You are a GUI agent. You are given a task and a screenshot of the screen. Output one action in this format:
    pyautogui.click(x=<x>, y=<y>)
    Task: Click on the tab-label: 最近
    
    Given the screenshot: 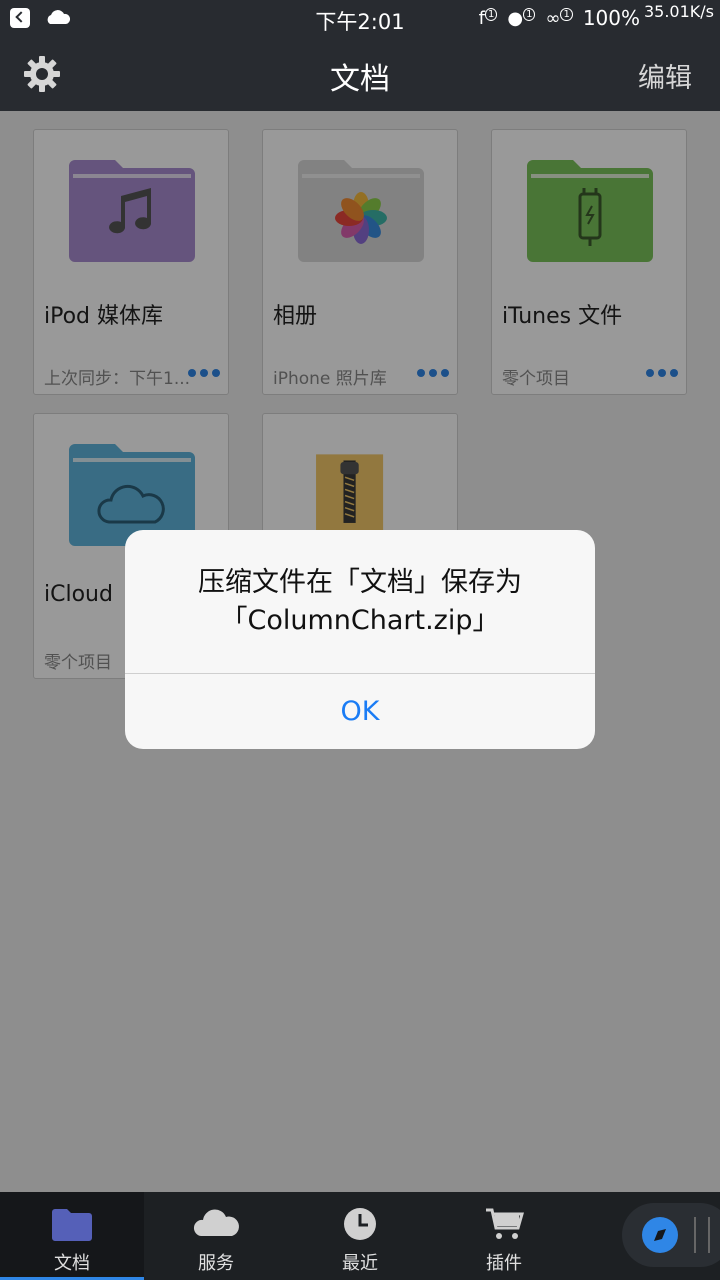 What is the action you would take?
    pyautogui.click(x=360, y=1263)
    